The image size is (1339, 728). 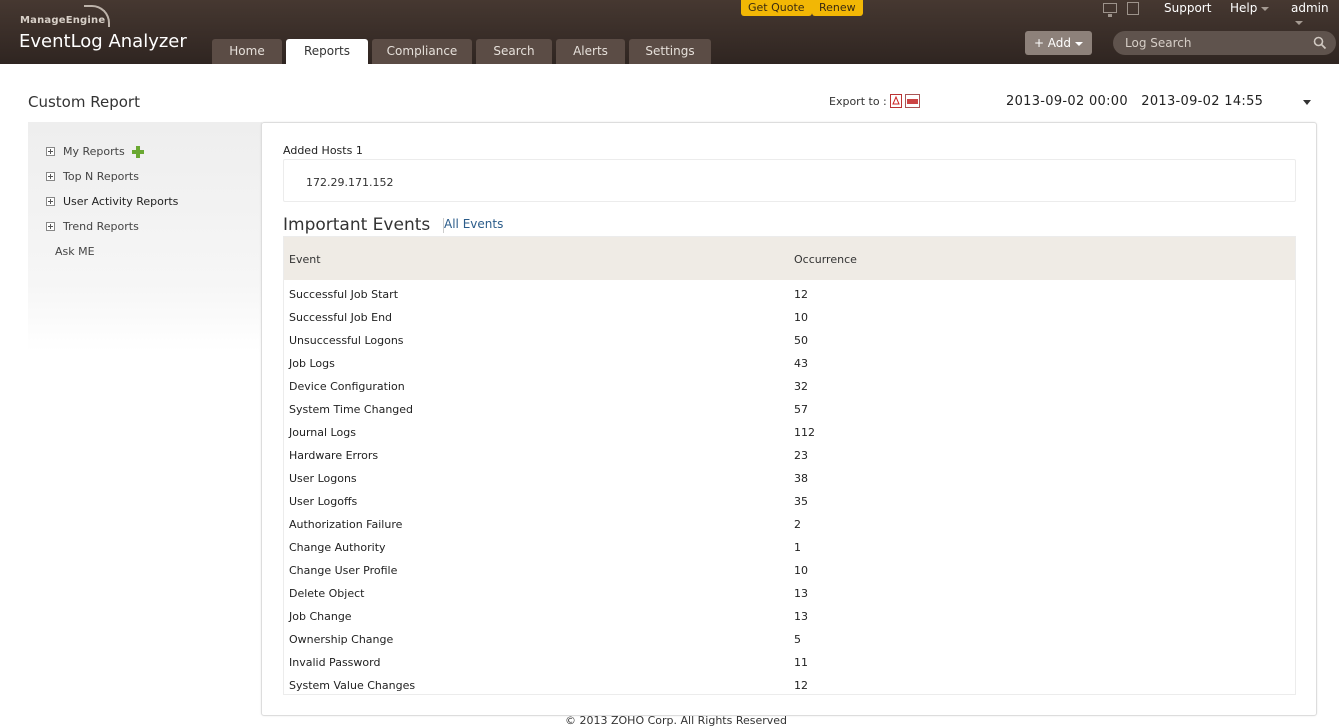 I want to click on pdf-export-icon, so click(x=896, y=101).